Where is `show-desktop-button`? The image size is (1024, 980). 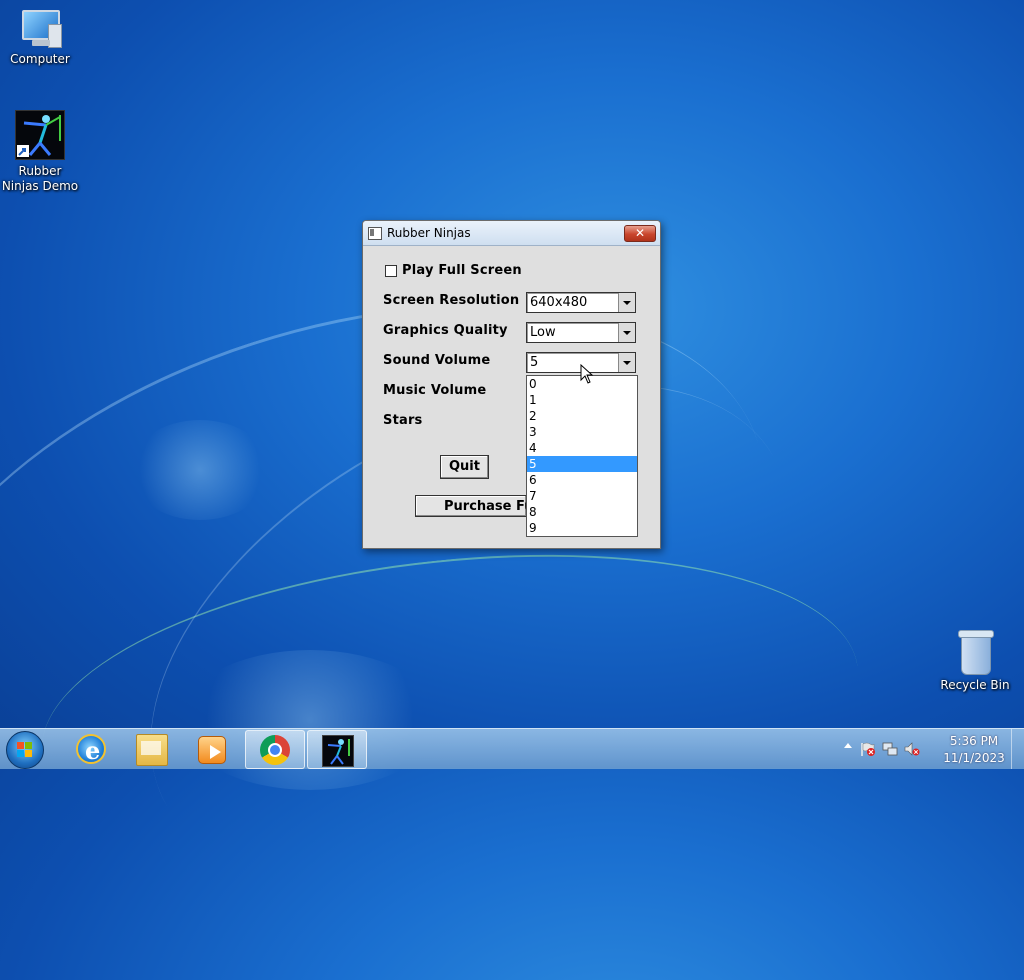 show-desktop-button is located at coordinates (1017, 749).